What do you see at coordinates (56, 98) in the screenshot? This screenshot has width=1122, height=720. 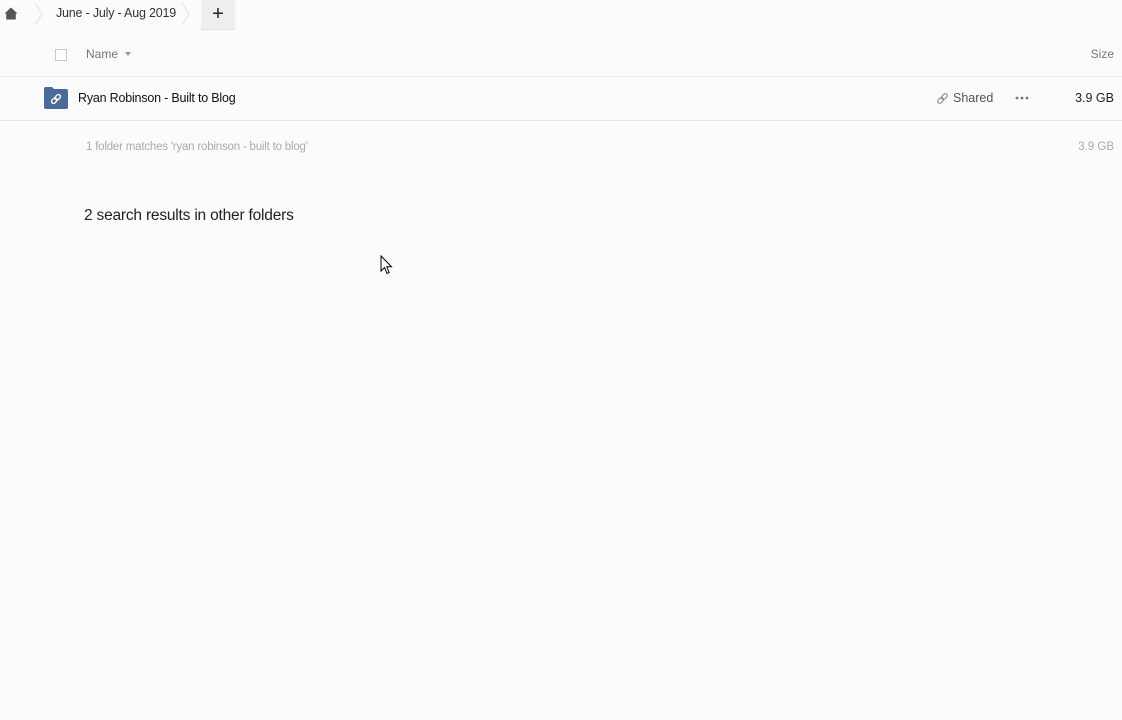 I see `shared-folder-link-icon` at bounding box center [56, 98].